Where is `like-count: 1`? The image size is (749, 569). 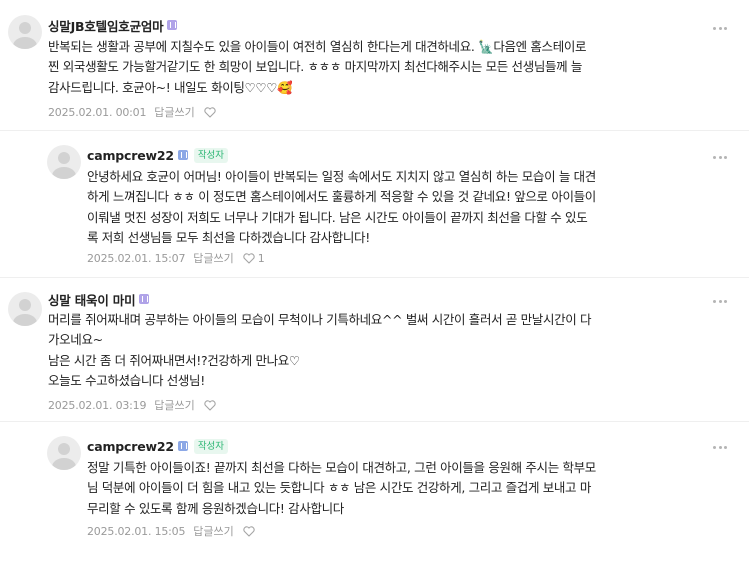
like-count: 1 is located at coordinates (261, 258).